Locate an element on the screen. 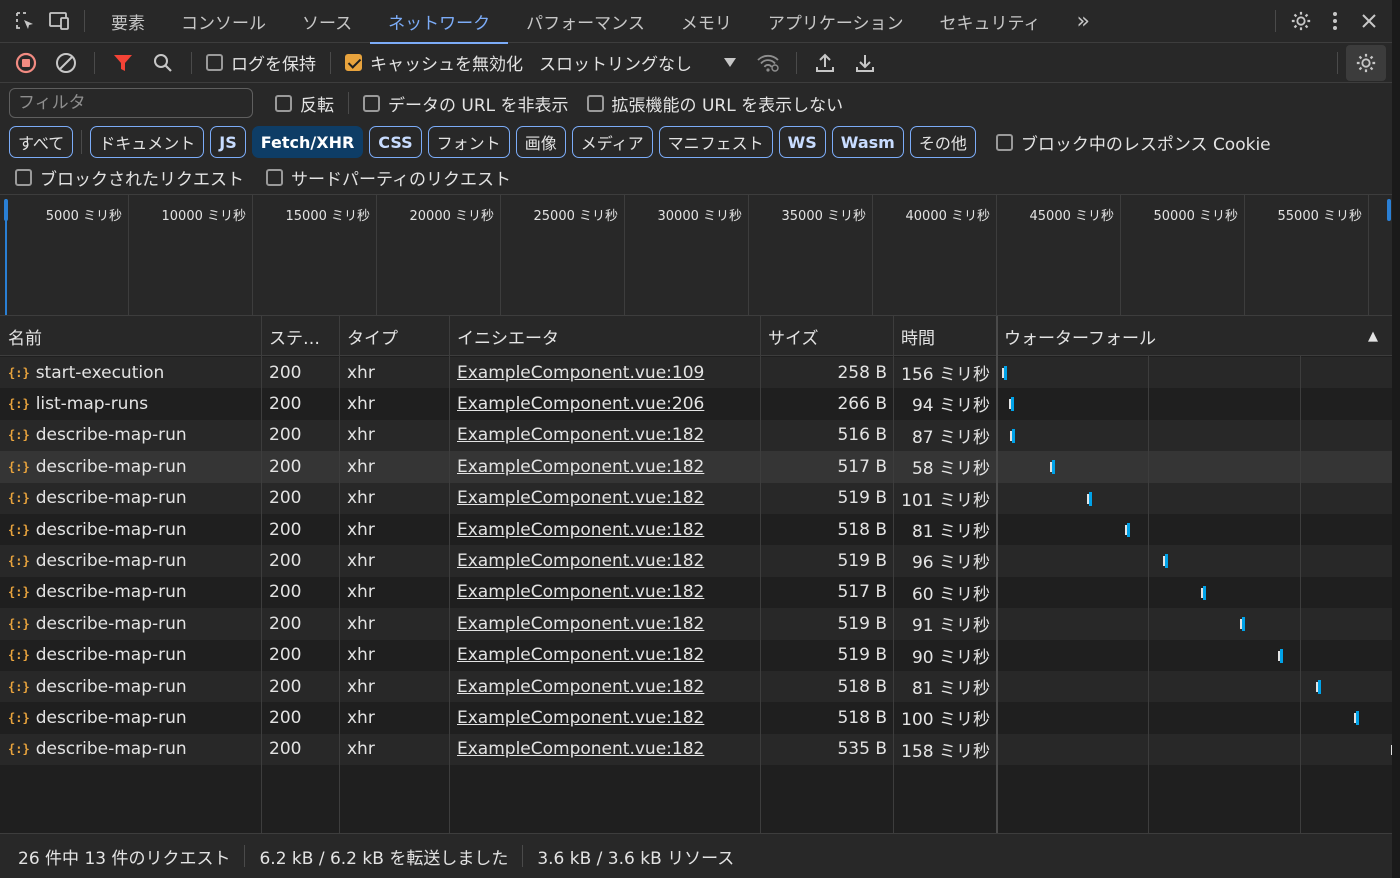 The width and height of the screenshot is (1400, 878). request-name-cell: {:} list-map-runs is located at coordinates (130, 403).